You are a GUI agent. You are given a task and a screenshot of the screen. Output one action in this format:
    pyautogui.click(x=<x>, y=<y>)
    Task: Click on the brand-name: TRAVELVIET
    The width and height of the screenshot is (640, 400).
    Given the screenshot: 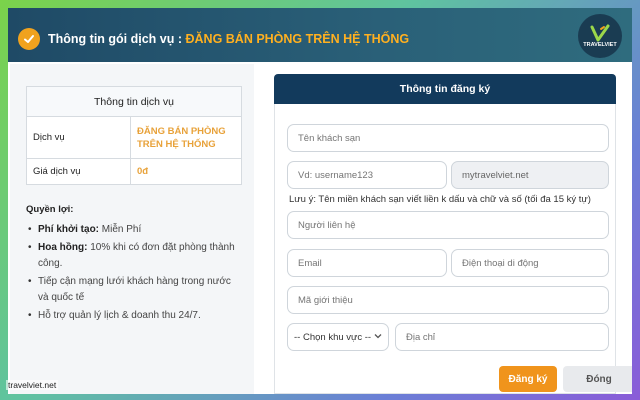 What is the action you would take?
    pyautogui.click(x=600, y=45)
    